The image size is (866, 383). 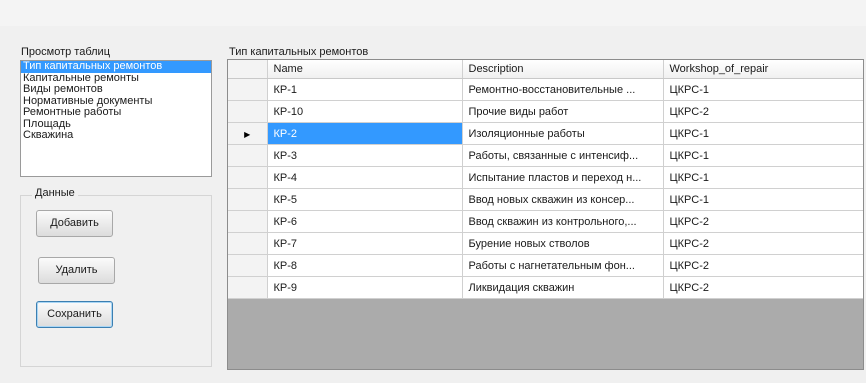 What do you see at coordinates (248, 69) in the screenshot?
I see `grid-corner-cell` at bounding box center [248, 69].